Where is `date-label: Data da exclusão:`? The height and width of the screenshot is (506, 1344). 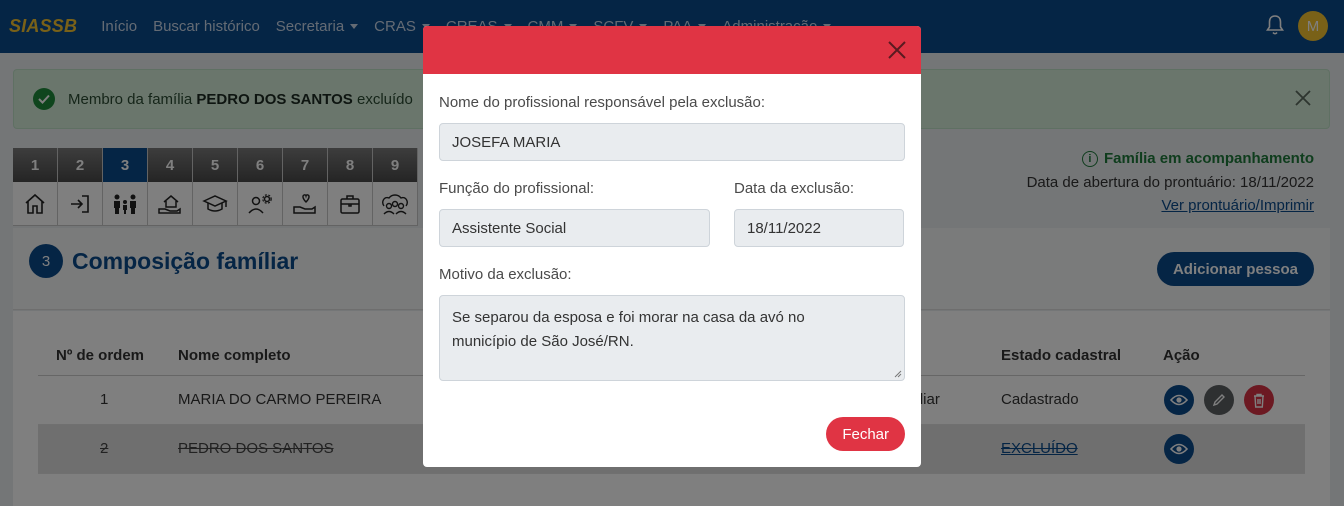
date-label: Data da exclusão: is located at coordinates (794, 188).